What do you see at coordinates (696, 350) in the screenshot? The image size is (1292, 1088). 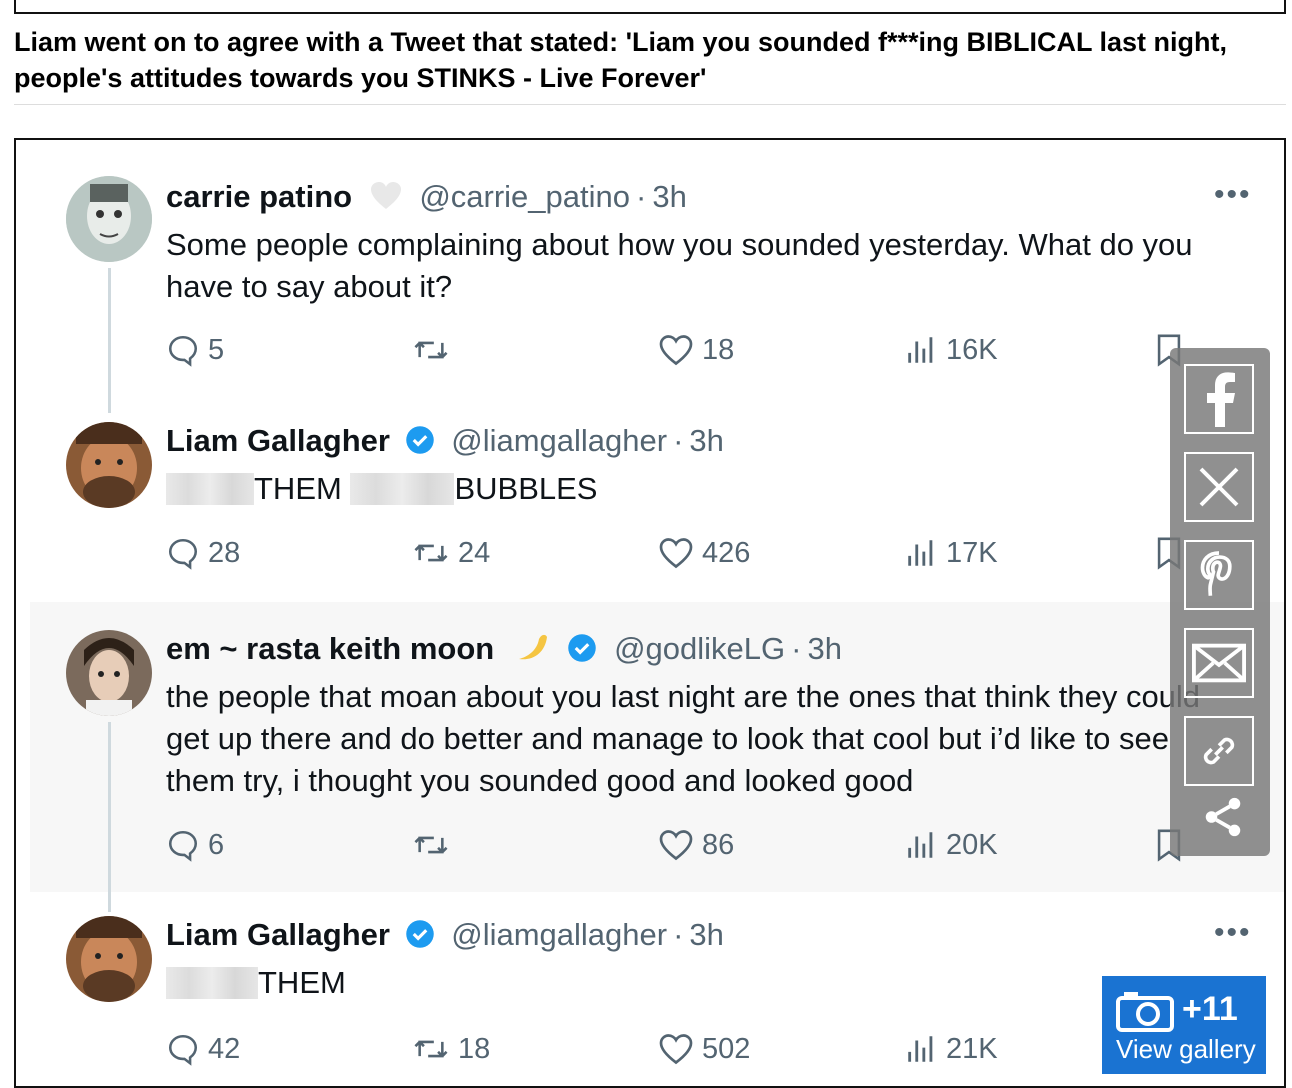 I see `like-button: 18` at bounding box center [696, 350].